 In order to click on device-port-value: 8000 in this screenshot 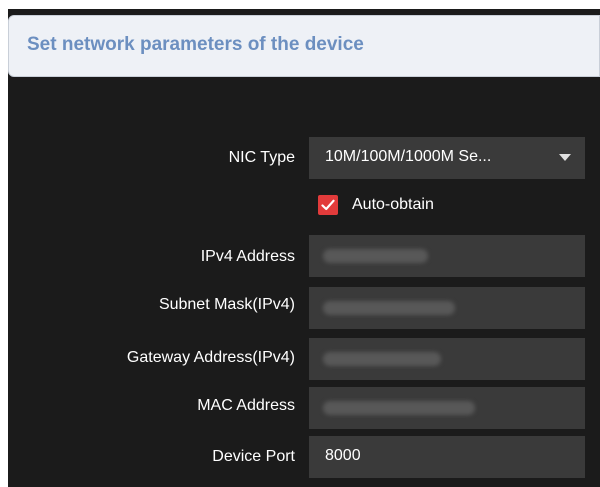, I will do `click(343, 455)`.